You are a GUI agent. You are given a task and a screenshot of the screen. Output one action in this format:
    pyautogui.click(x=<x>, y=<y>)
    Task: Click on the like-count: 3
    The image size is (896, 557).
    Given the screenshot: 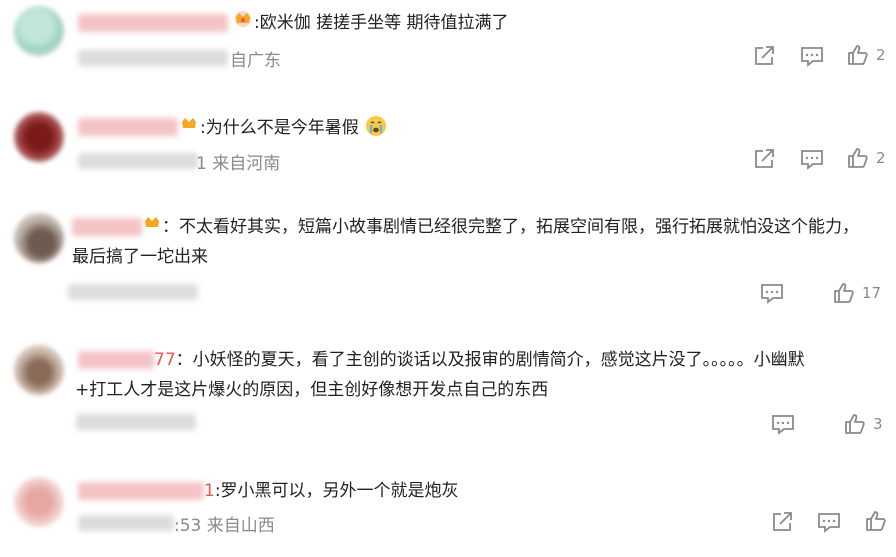 What is the action you would take?
    pyautogui.click(x=878, y=424)
    